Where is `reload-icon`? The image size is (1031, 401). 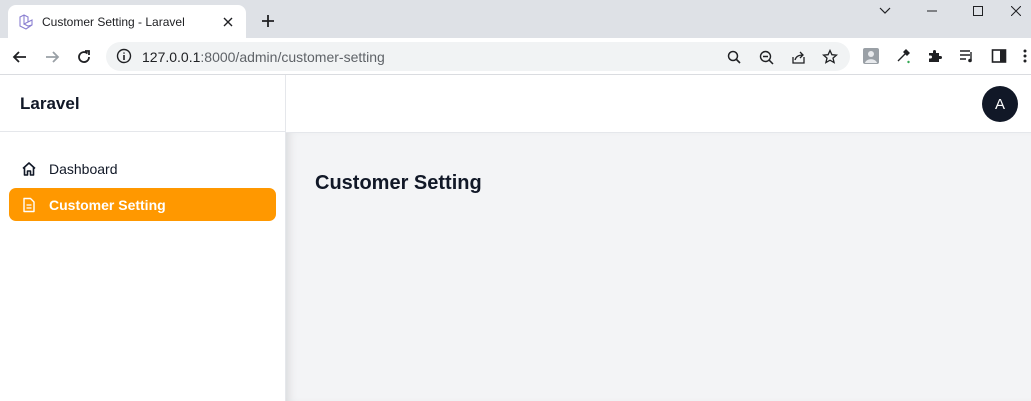 reload-icon is located at coordinates (84, 57).